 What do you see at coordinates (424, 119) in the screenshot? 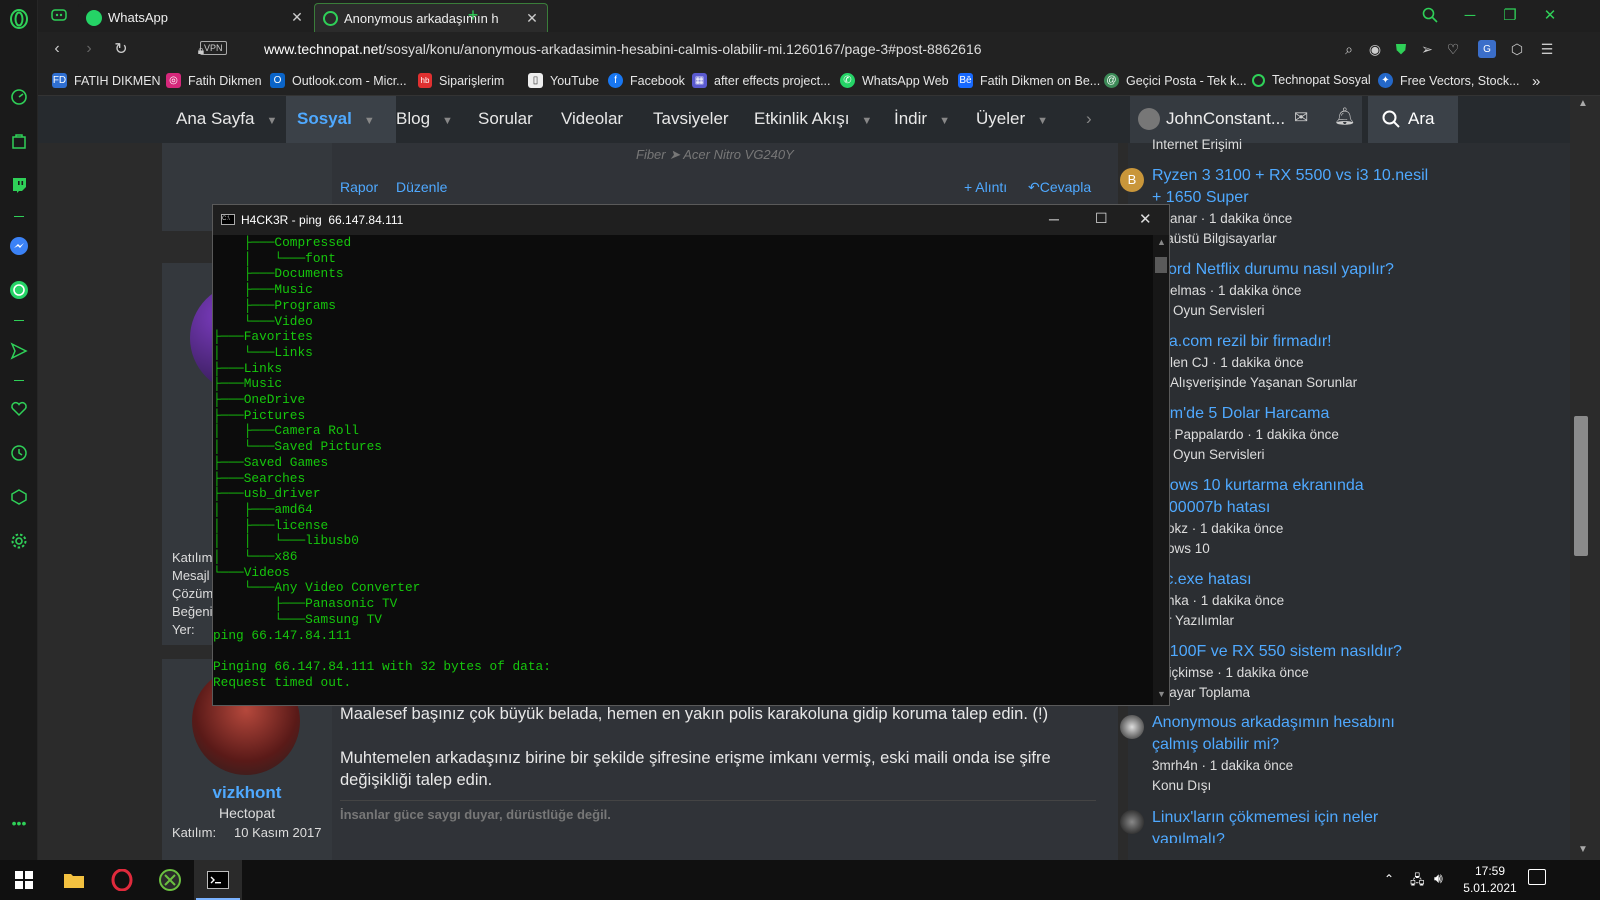
I see `nav-blog: Blog ▼` at bounding box center [424, 119].